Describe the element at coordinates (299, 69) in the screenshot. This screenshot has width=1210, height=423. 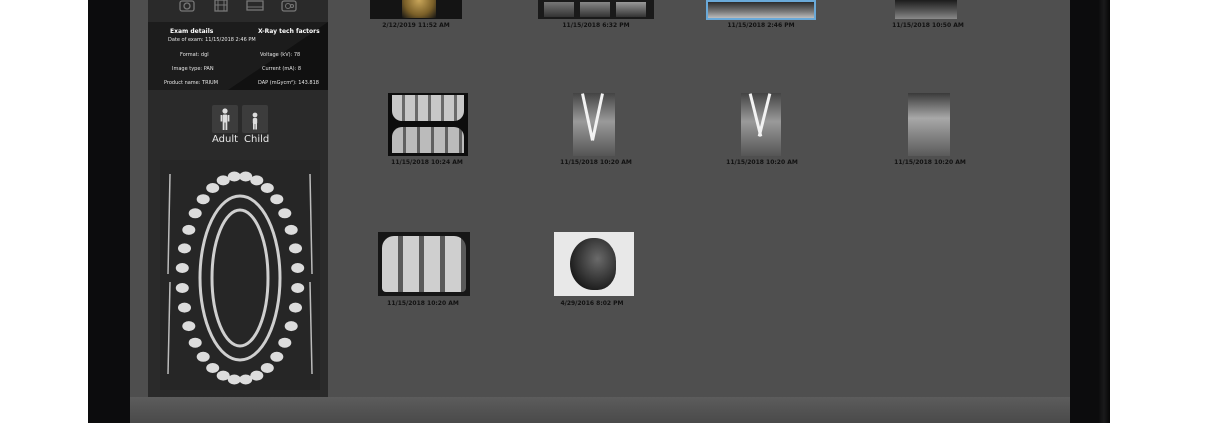
I see `current-value: 8` at that location.